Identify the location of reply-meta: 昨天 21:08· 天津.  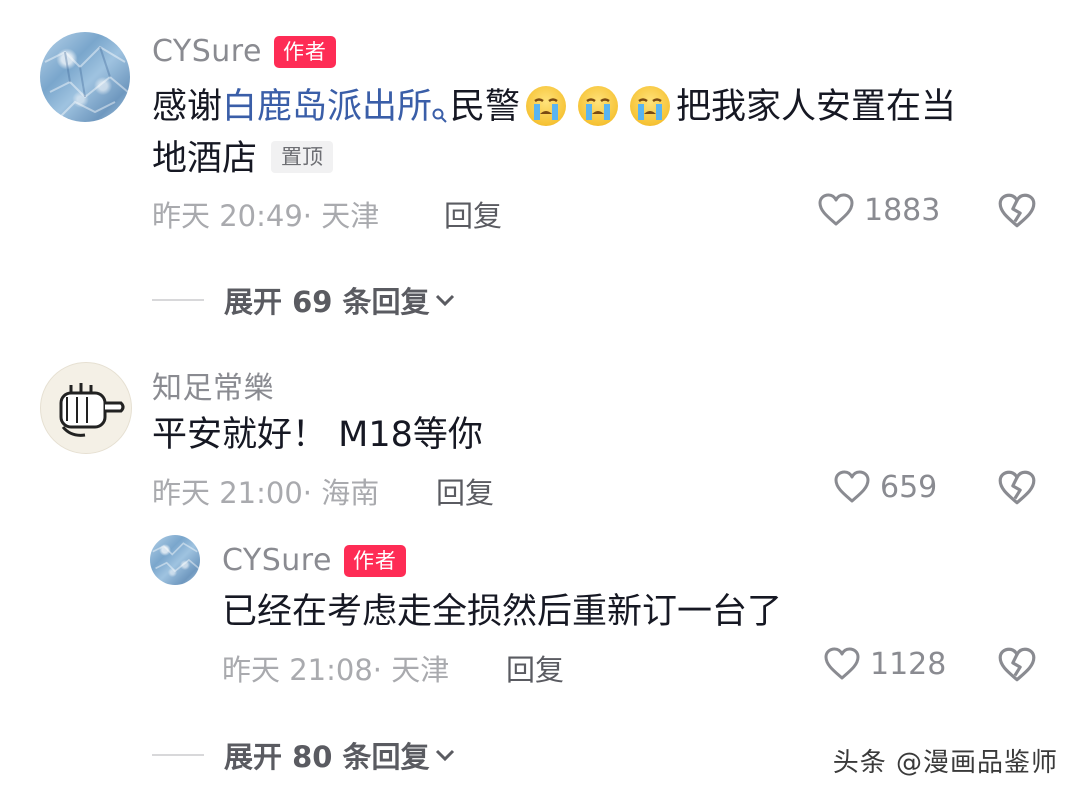
(336, 670).